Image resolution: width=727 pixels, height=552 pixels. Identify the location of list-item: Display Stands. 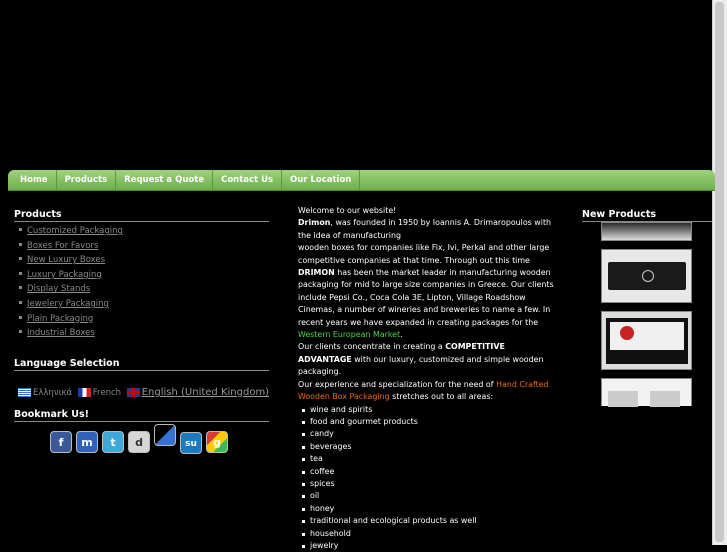
(68, 289).